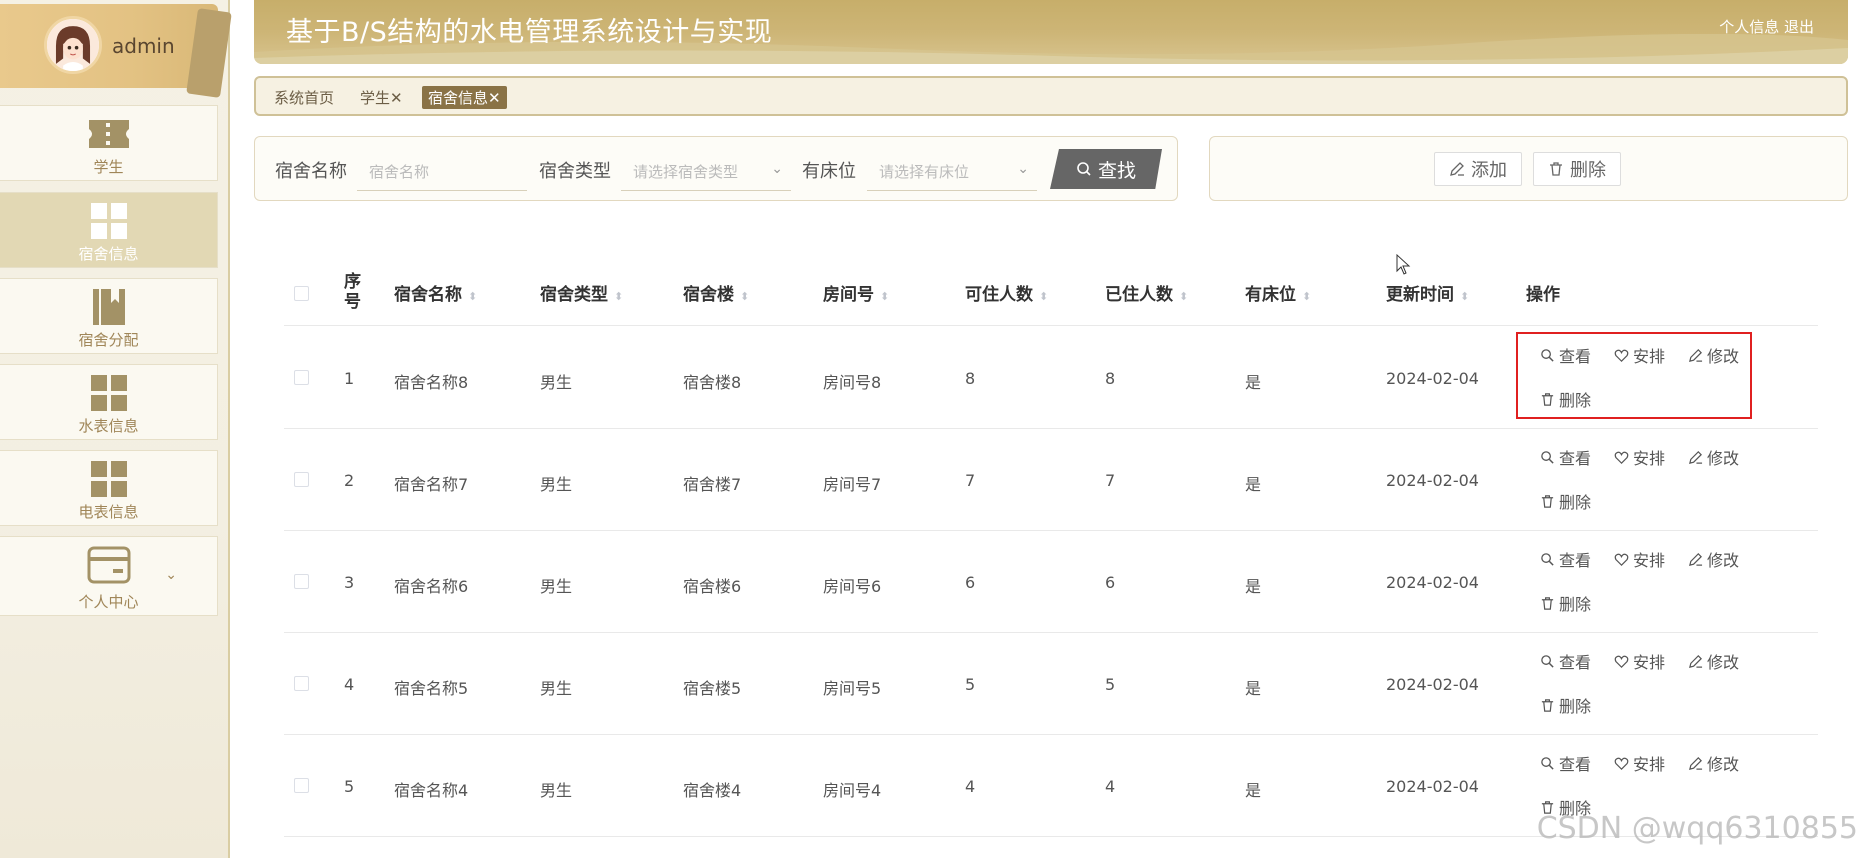 This screenshot has width=1862, height=858. I want to click on tab-students: 学生✕, so click(381, 97).